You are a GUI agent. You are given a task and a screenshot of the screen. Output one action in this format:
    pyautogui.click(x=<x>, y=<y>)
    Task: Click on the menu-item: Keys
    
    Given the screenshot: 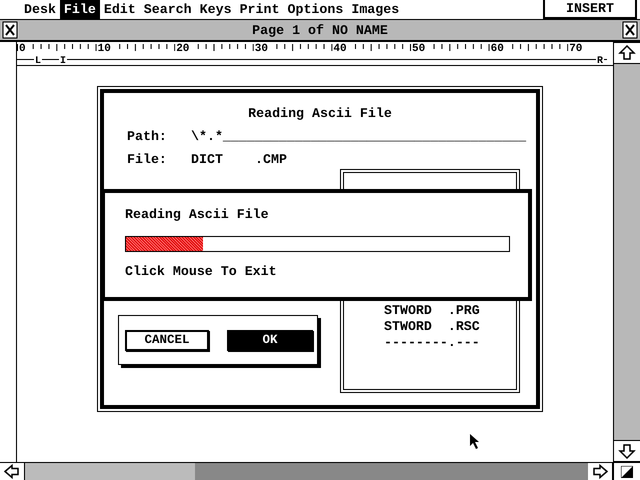 What is the action you would take?
    pyautogui.click(x=216, y=9)
    